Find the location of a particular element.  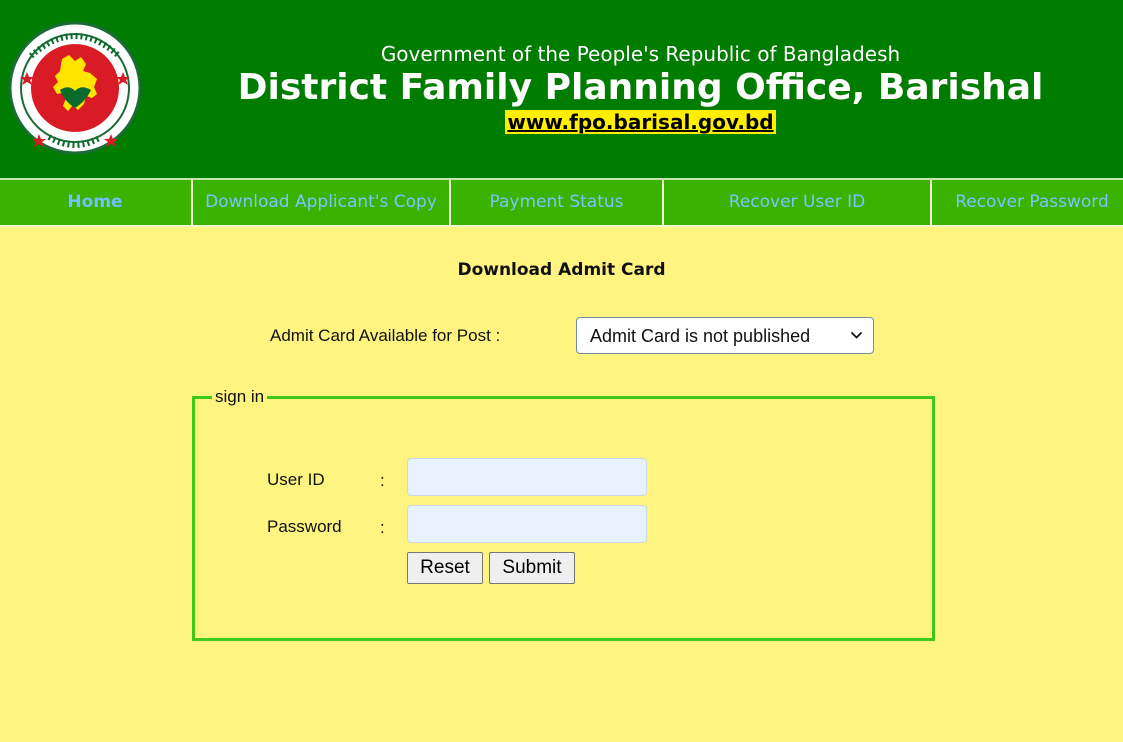

reset-button: Reset is located at coordinates (445, 568).